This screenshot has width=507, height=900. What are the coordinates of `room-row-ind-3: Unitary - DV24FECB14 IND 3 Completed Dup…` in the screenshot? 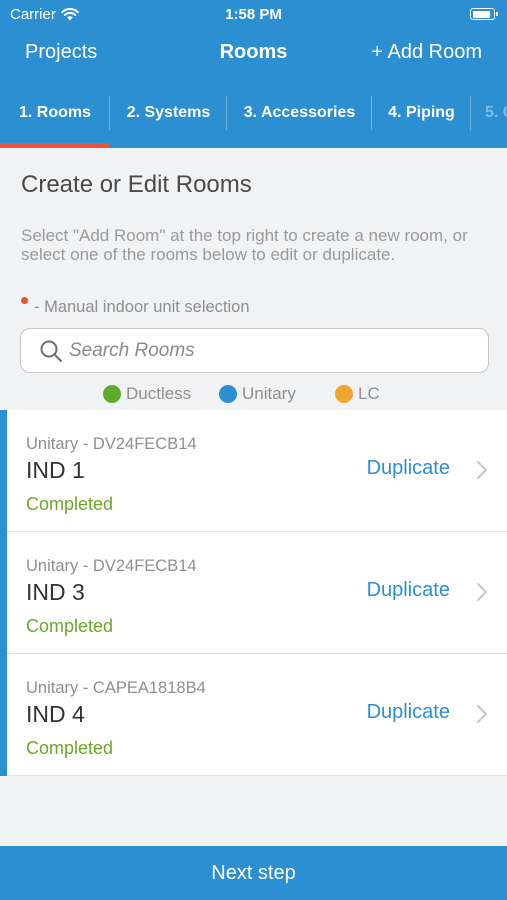 It's located at (253, 593).